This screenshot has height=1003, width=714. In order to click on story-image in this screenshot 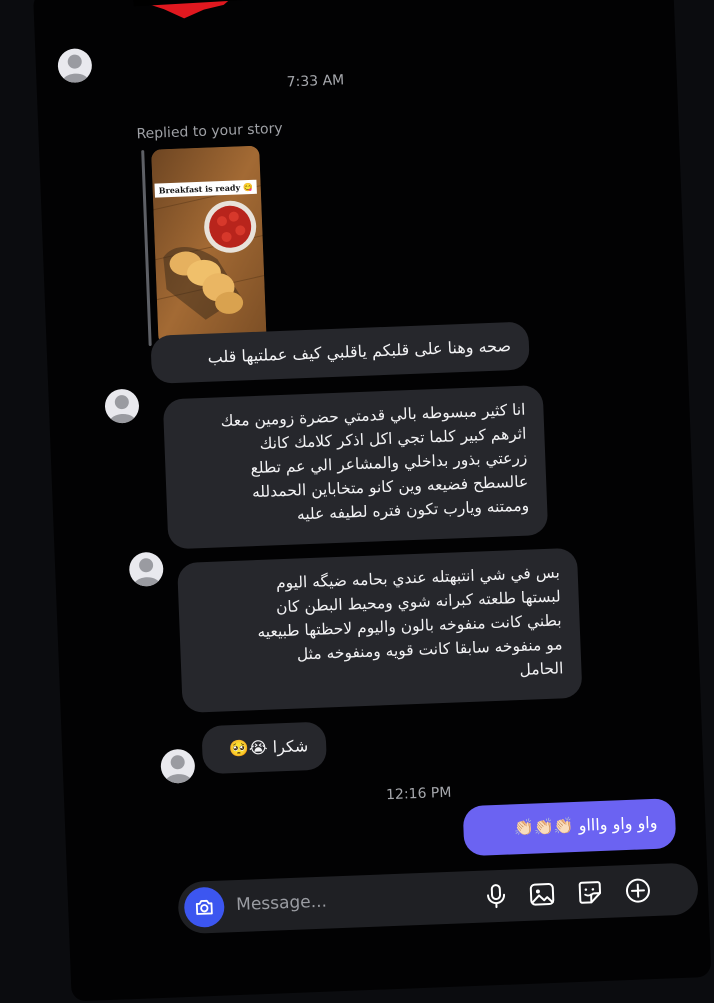, I will do `click(209, 245)`.